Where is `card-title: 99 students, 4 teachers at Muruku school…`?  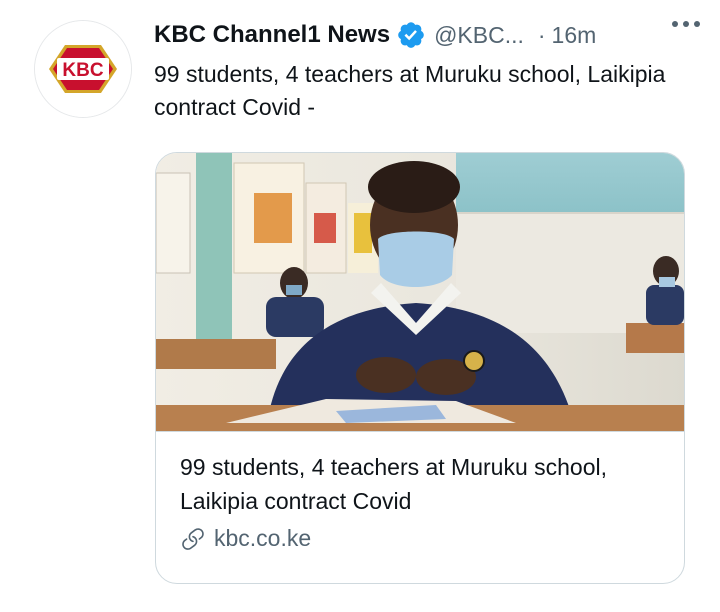 card-title: 99 students, 4 teachers at Muruku school… is located at coordinates (425, 484).